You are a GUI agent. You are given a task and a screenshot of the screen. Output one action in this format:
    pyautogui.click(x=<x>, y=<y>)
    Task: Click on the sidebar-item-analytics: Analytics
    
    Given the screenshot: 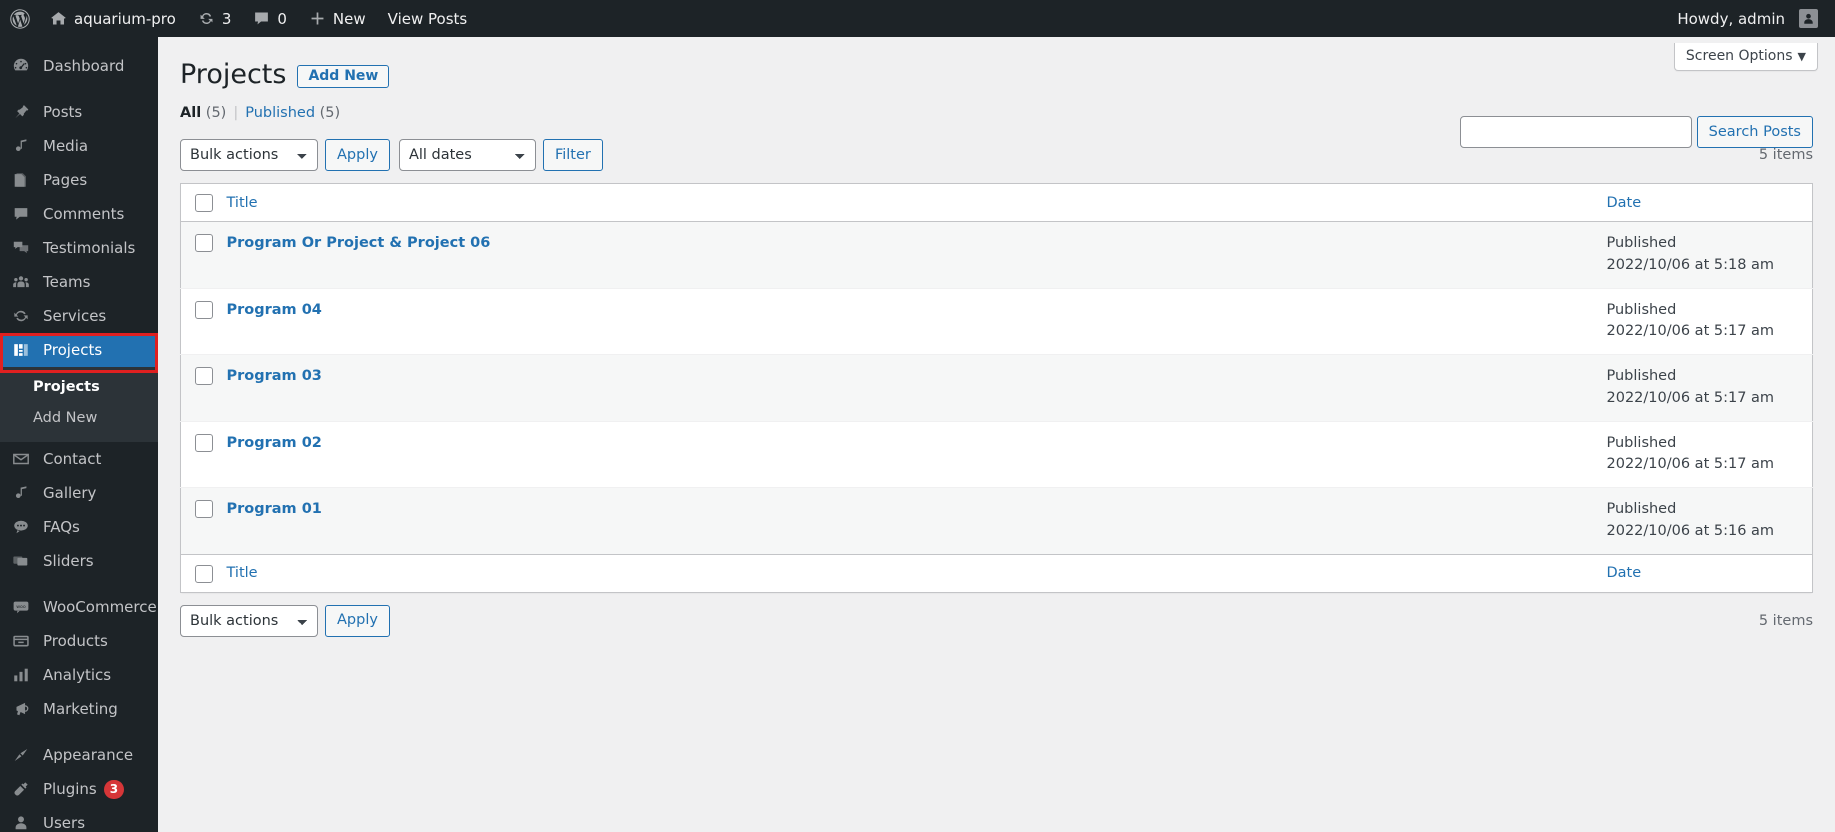 What is the action you would take?
    pyautogui.click(x=79, y=675)
    